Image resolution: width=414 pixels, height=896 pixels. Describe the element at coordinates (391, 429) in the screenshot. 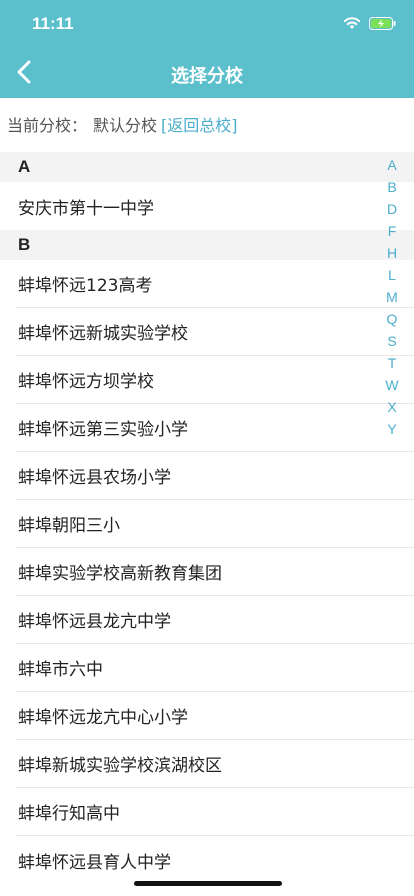

I see `index-letter-y: Y` at that location.